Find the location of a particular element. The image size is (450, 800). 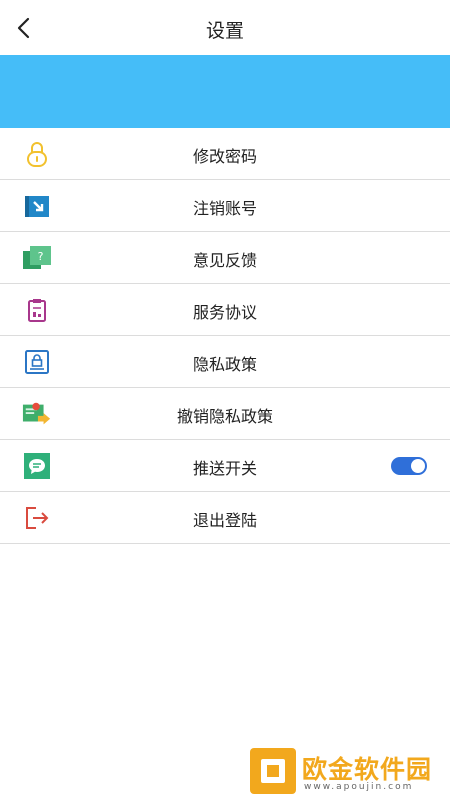

menu-item-label: 意见反馈 is located at coordinates (224, 260).